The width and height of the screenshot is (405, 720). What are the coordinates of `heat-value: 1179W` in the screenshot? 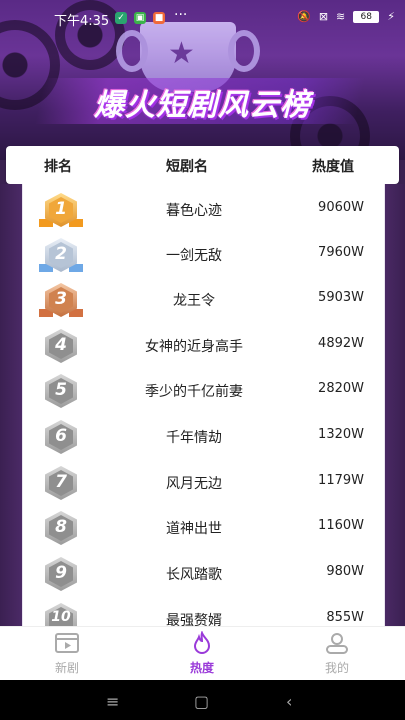 It's located at (341, 480).